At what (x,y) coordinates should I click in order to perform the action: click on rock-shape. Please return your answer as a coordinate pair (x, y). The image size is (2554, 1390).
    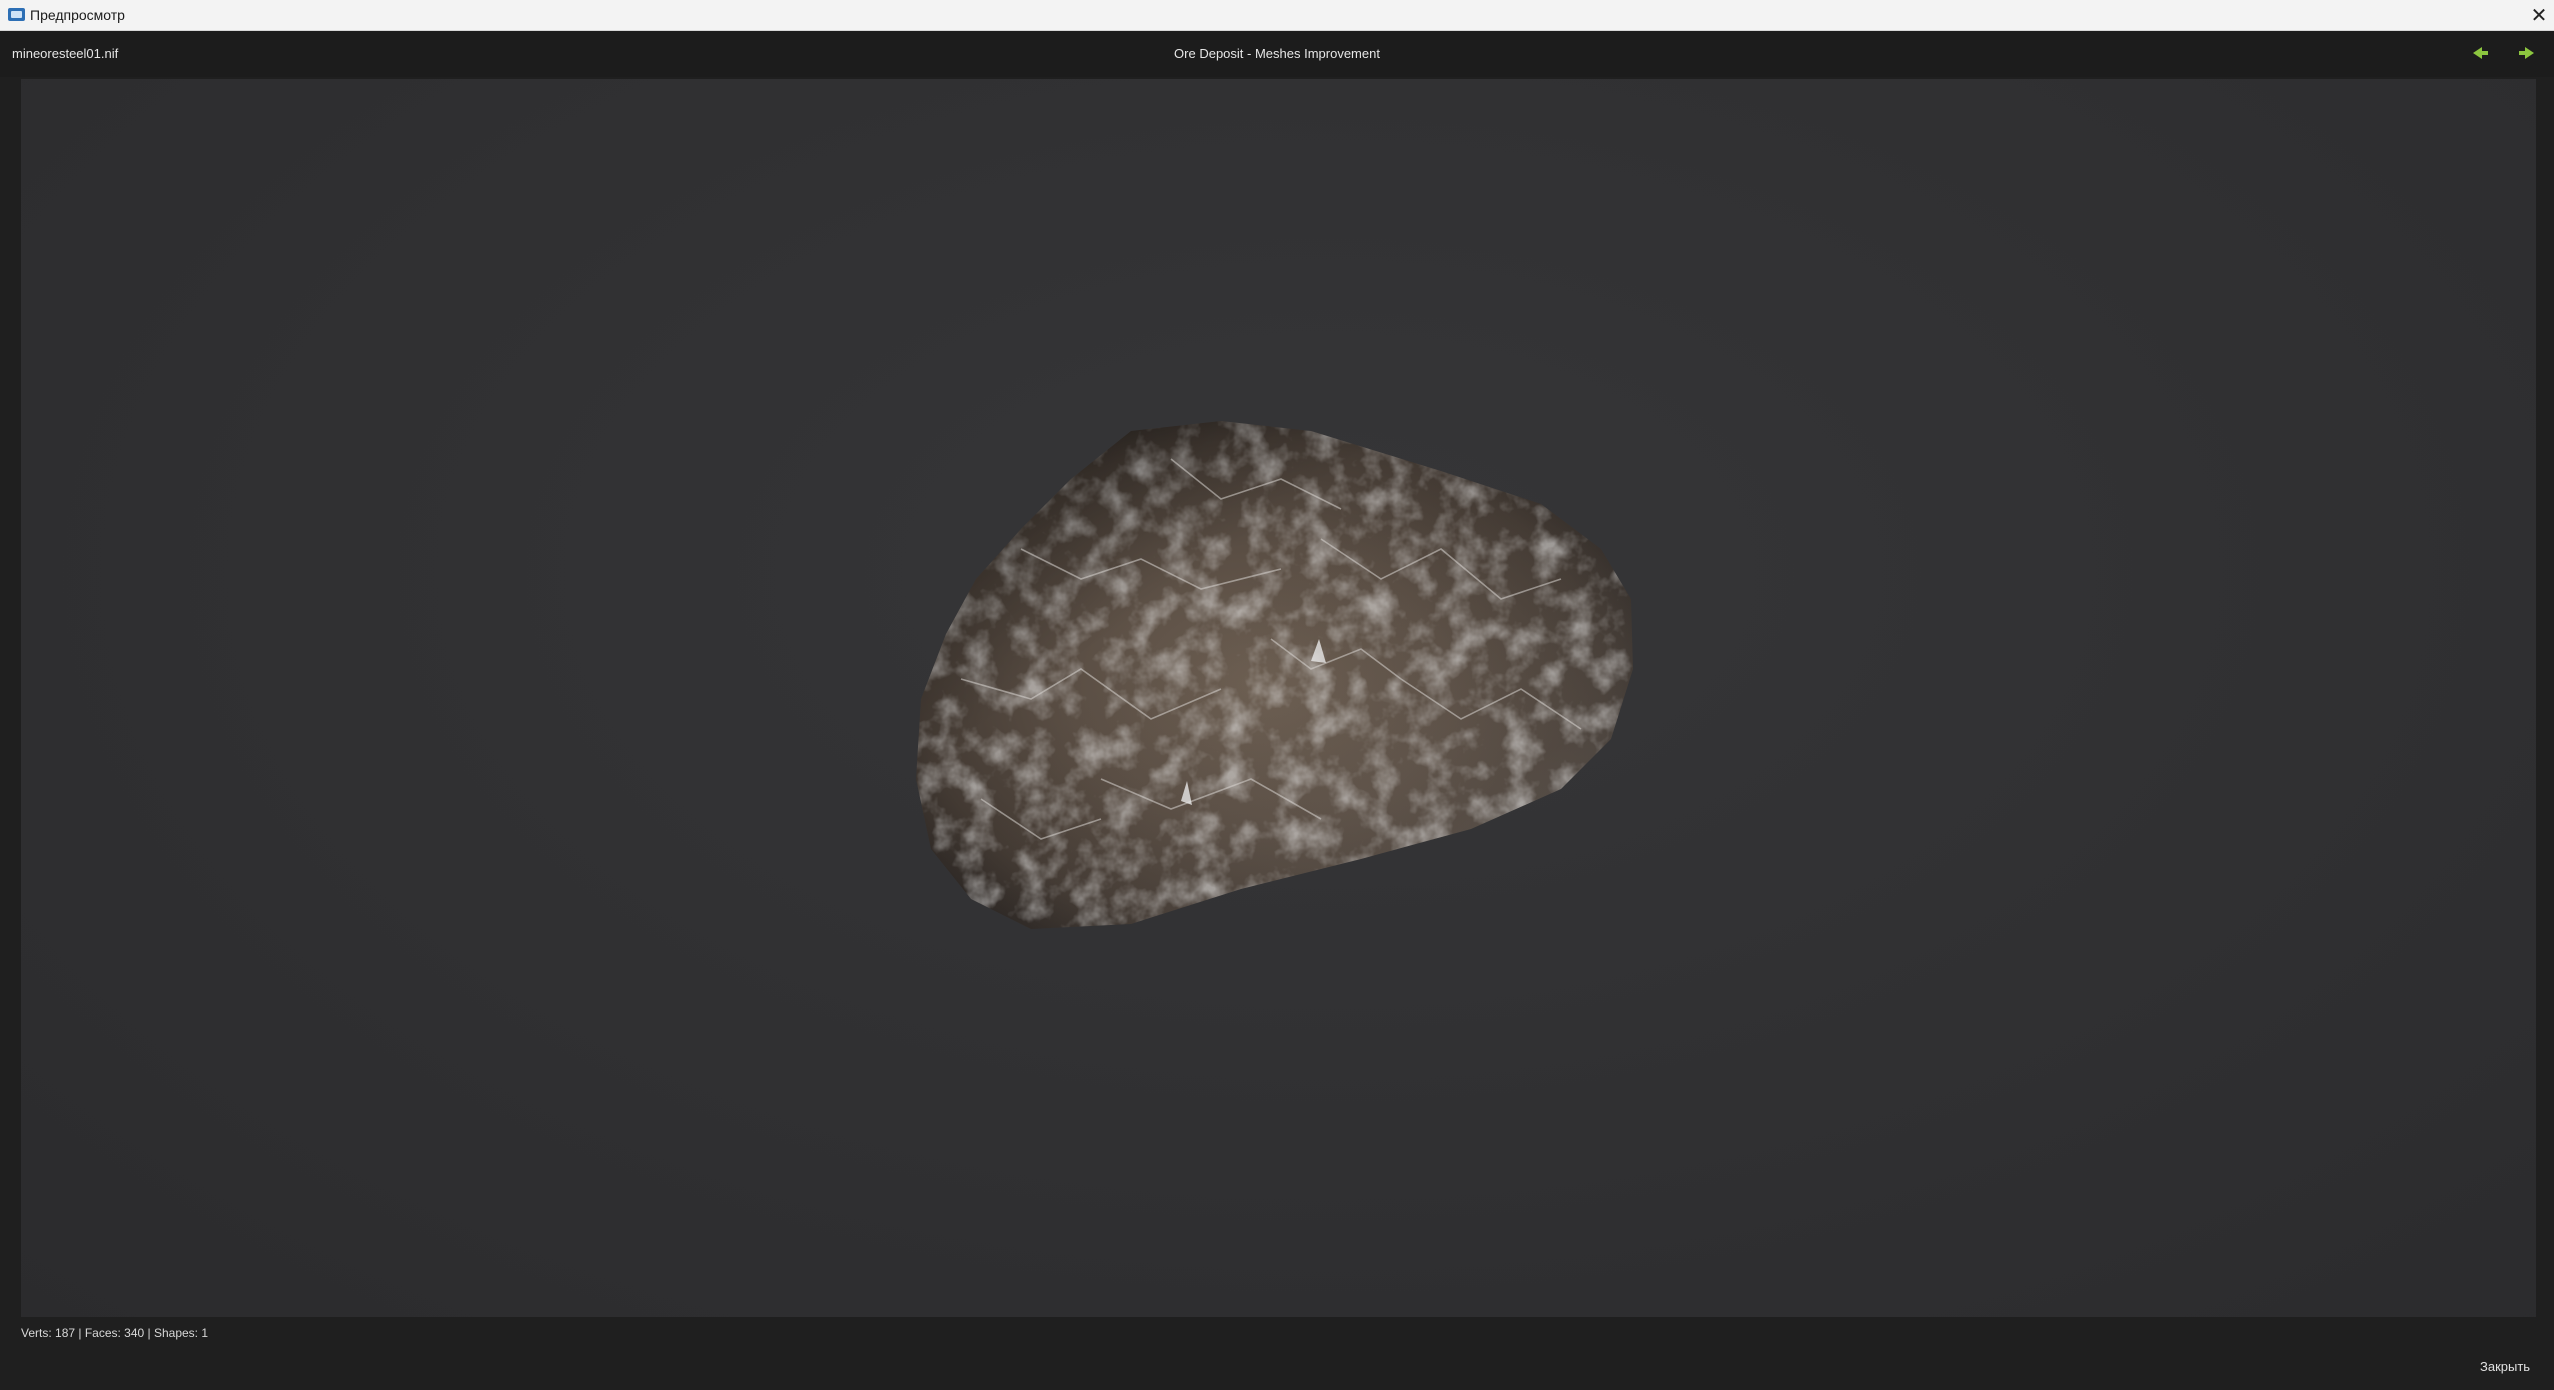
    Looking at the image, I should click on (1274, 675).